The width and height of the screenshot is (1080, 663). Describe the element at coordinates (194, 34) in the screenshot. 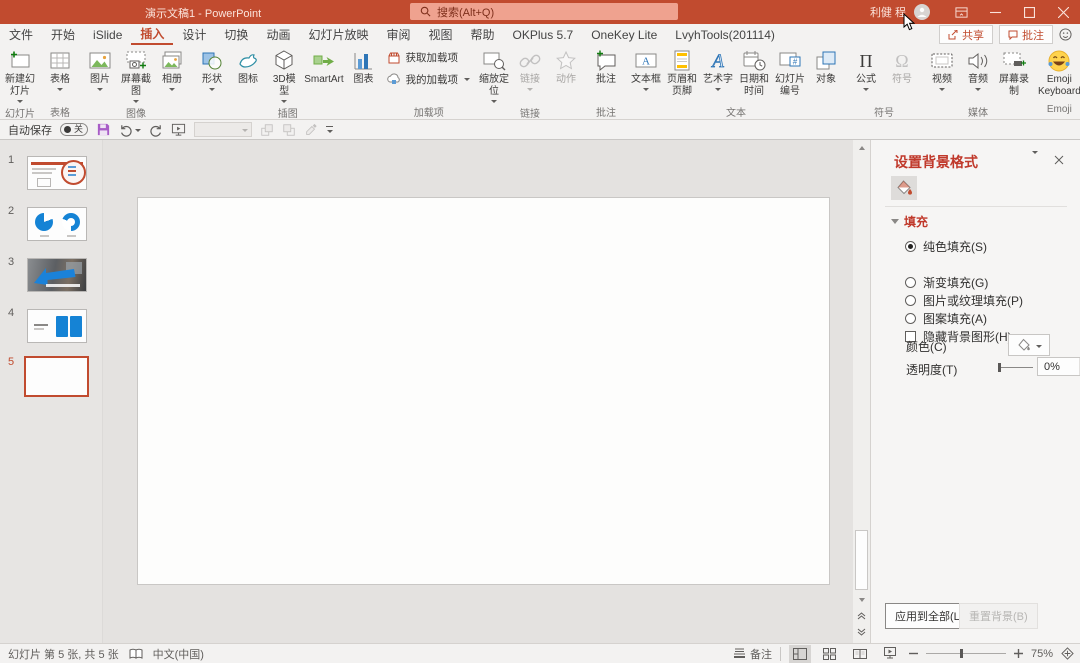

I see `tab-design: 设计` at that location.